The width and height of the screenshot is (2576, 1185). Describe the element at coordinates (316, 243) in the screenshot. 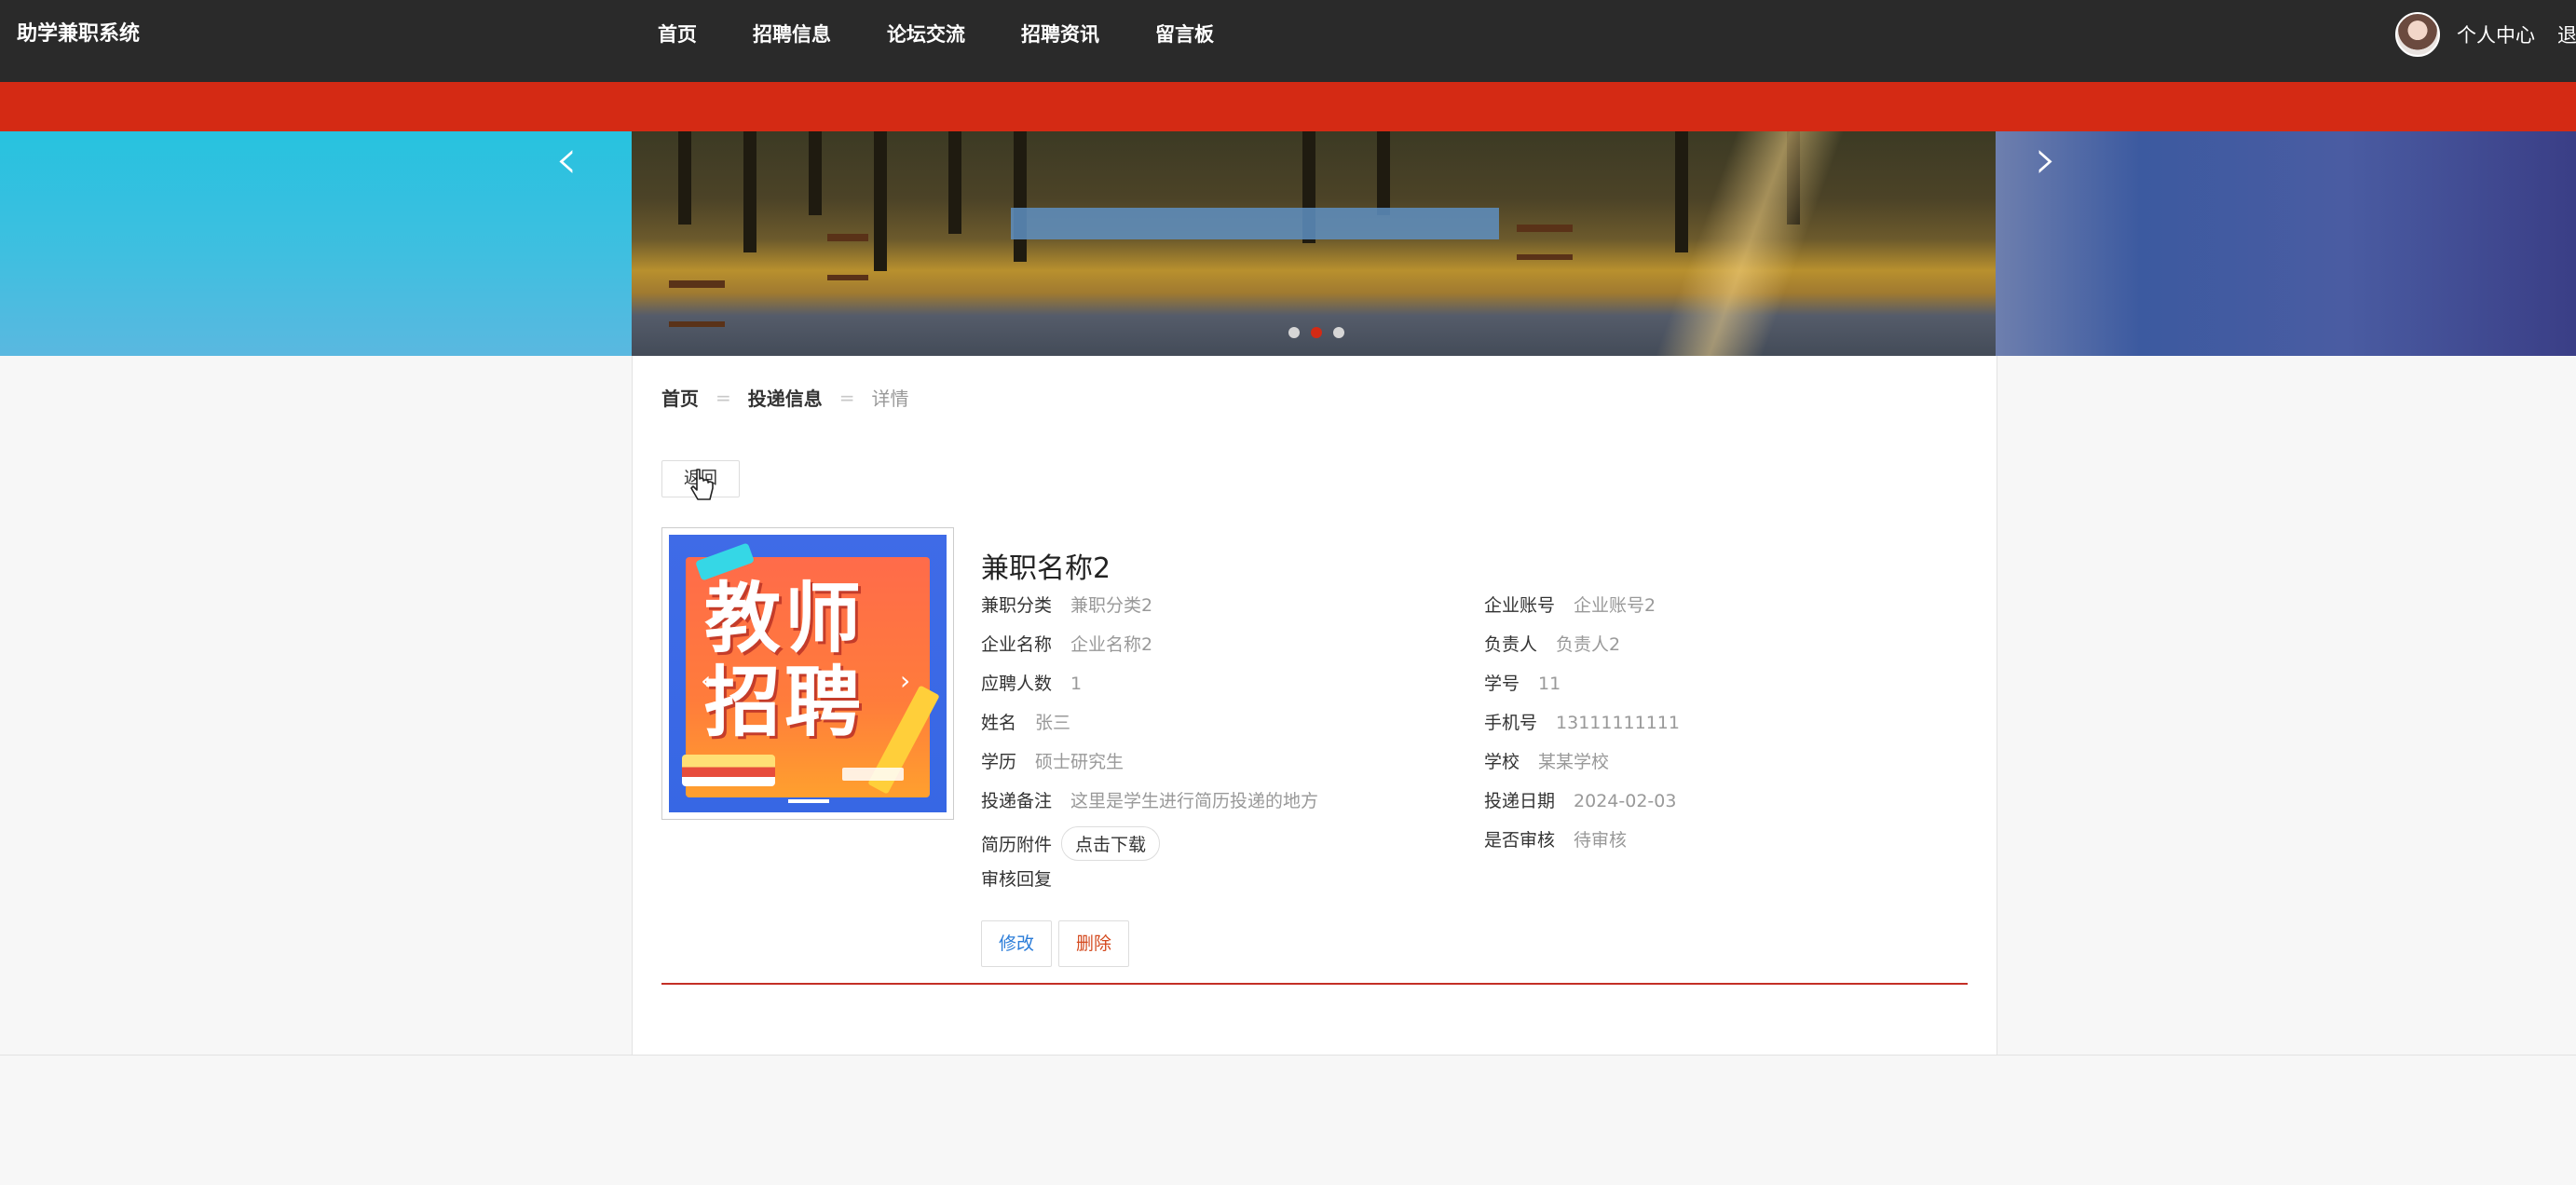

I see `banner-prev-slide` at that location.